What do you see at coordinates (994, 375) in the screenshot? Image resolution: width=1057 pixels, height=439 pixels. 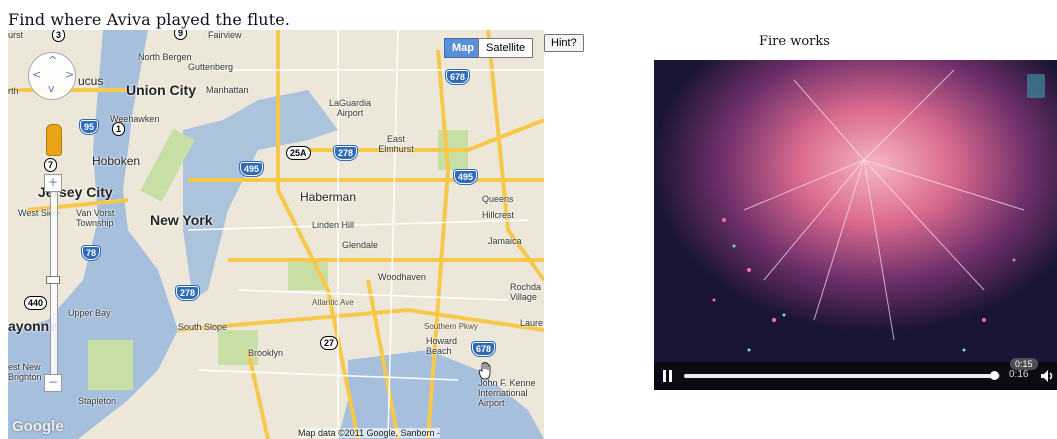 I see `video-progress-knob` at bounding box center [994, 375].